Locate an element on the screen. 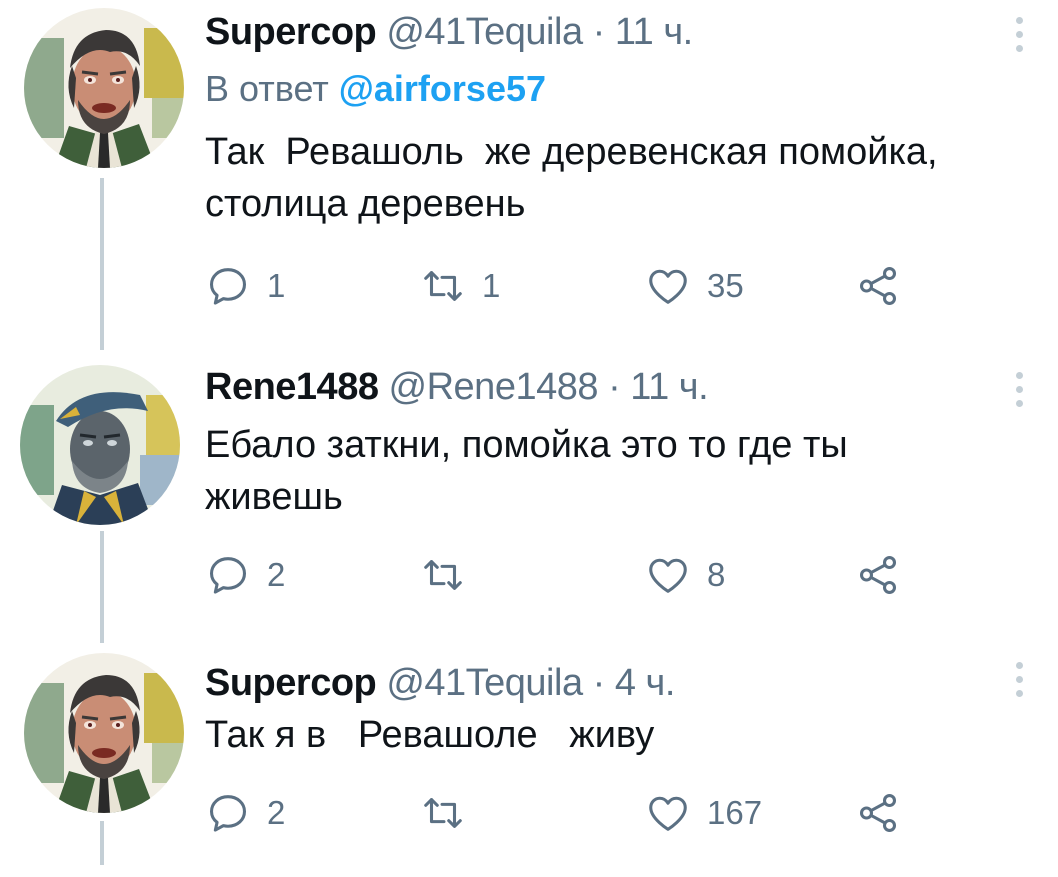 This screenshot has width=1058, height=877. action-bar: 2 8 is located at coordinates (565, 575).